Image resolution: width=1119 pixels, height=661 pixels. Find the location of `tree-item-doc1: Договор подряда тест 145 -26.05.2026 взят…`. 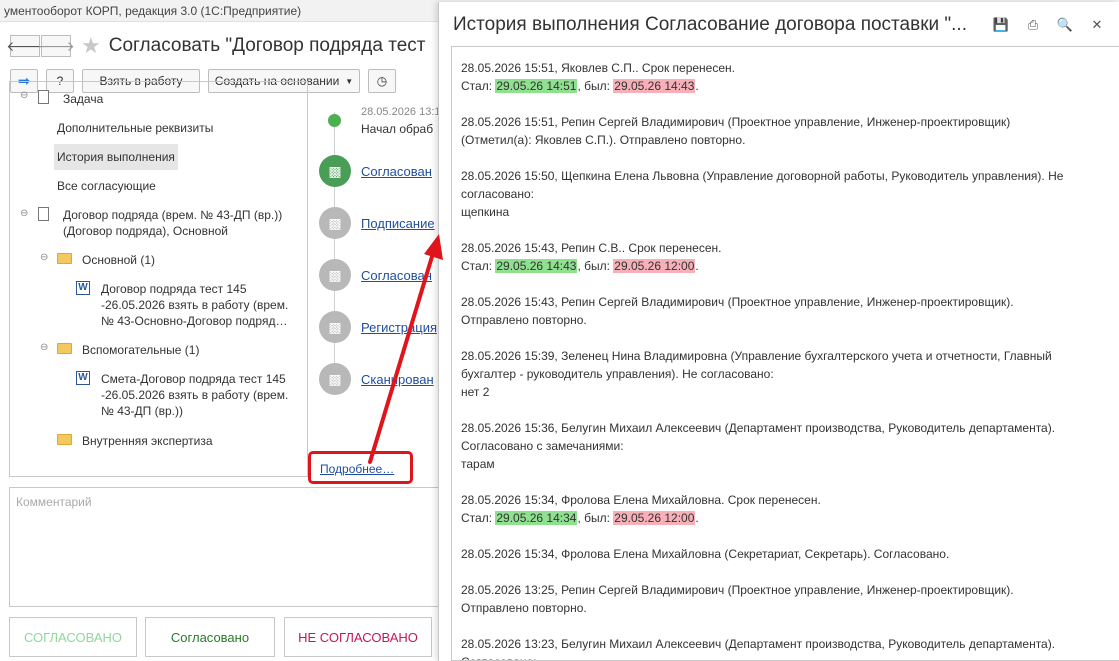

tree-item-doc1: Договор подряда тест 145 -26.05.2026 взят… is located at coordinates (194, 305).